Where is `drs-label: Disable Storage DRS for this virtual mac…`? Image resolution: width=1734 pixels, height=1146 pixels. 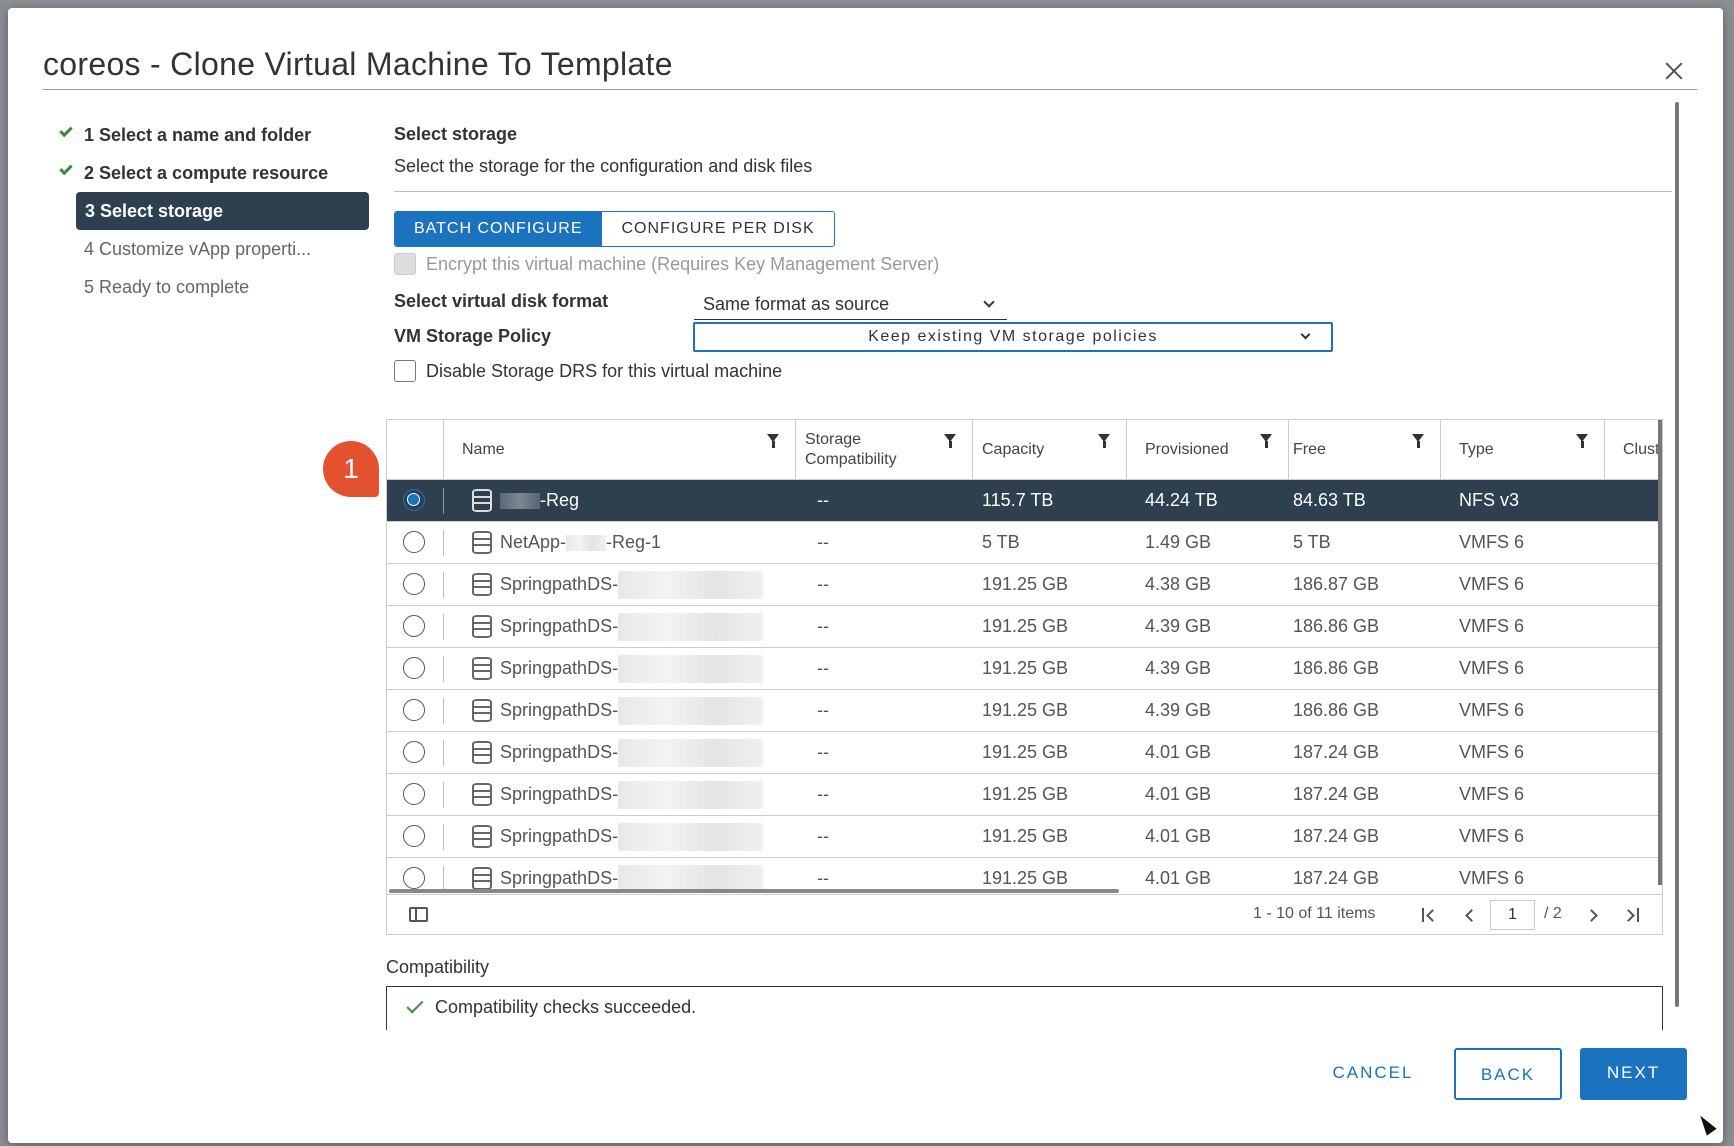 drs-label: Disable Storage DRS for this virtual mac… is located at coordinates (604, 370).